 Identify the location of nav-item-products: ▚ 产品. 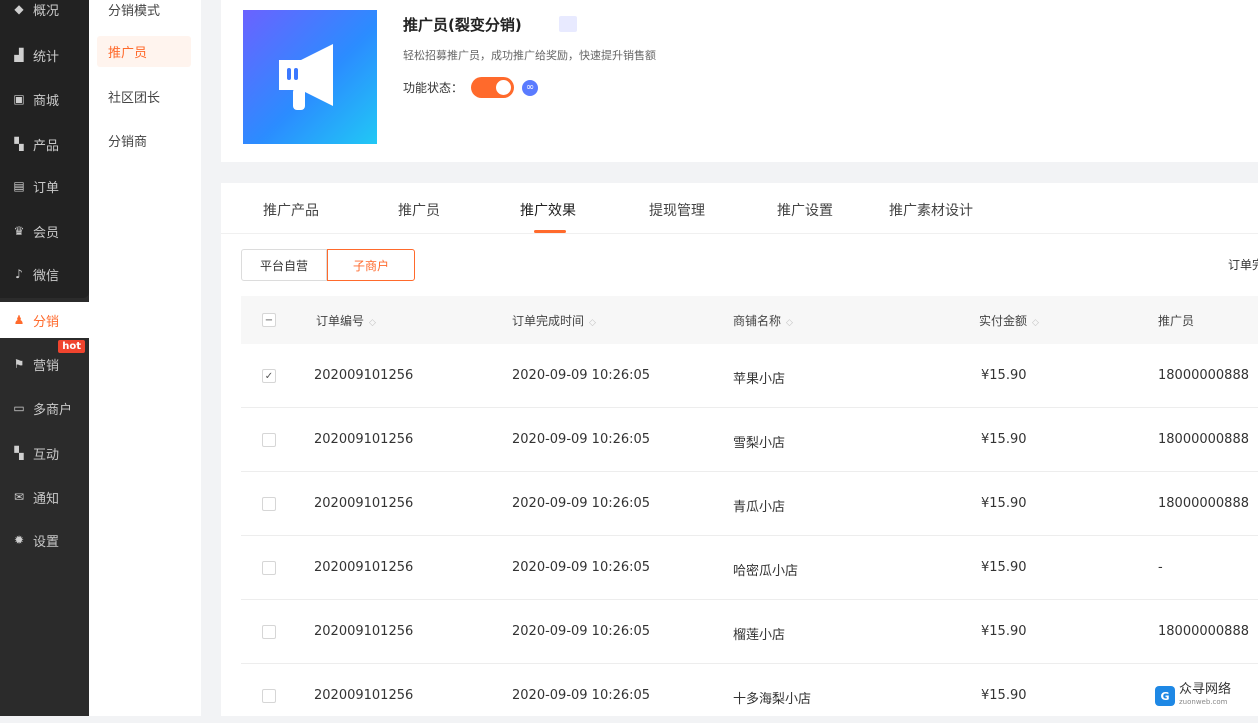
(44, 144).